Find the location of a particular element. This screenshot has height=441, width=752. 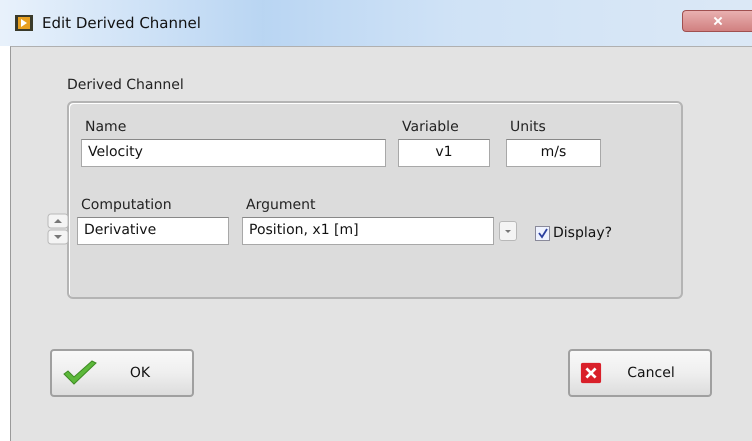

name-field: Velocity is located at coordinates (233, 153).